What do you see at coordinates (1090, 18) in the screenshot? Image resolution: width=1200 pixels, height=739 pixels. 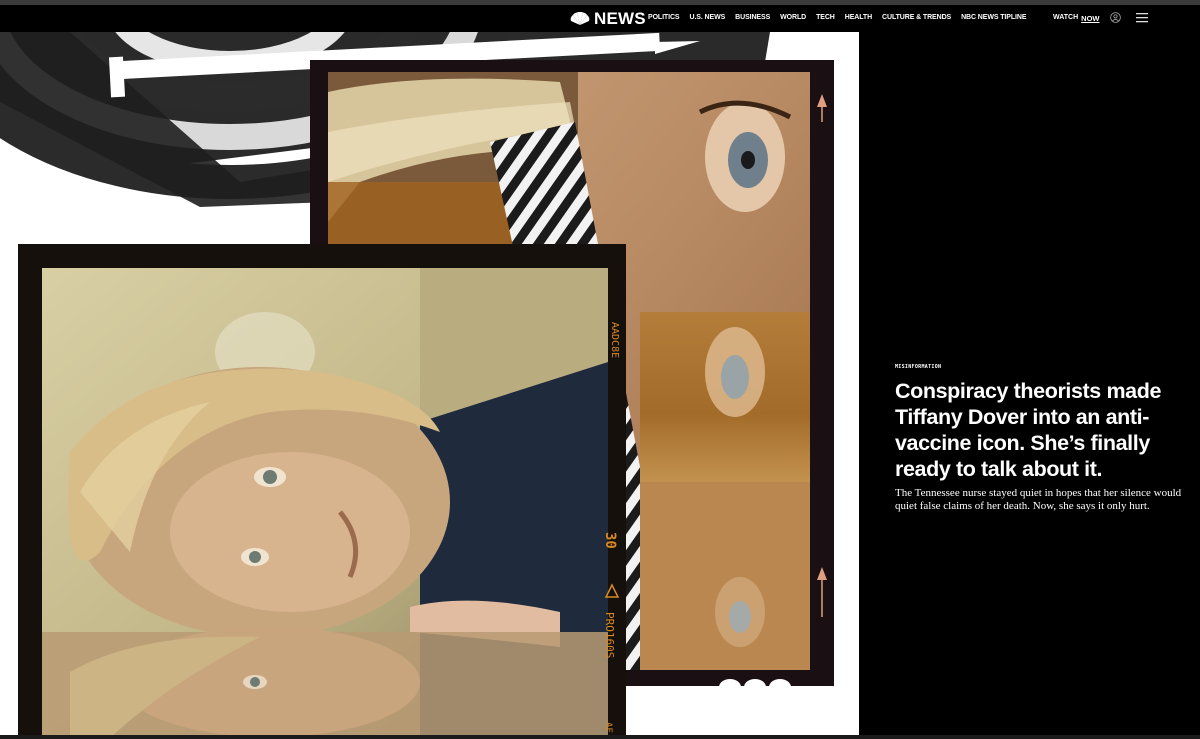 I see `watch-now-label: NOW` at bounding box center [1090, 18].